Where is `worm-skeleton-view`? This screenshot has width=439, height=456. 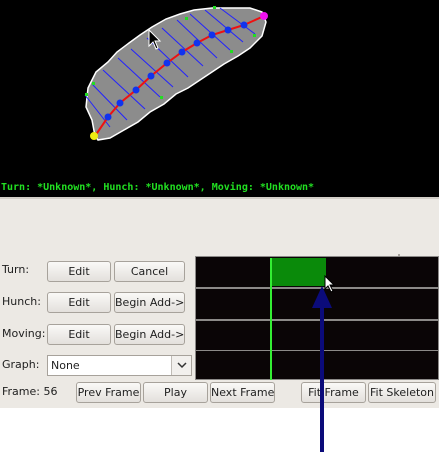
worm-skeleton-view is located at coordinates (176, 73).